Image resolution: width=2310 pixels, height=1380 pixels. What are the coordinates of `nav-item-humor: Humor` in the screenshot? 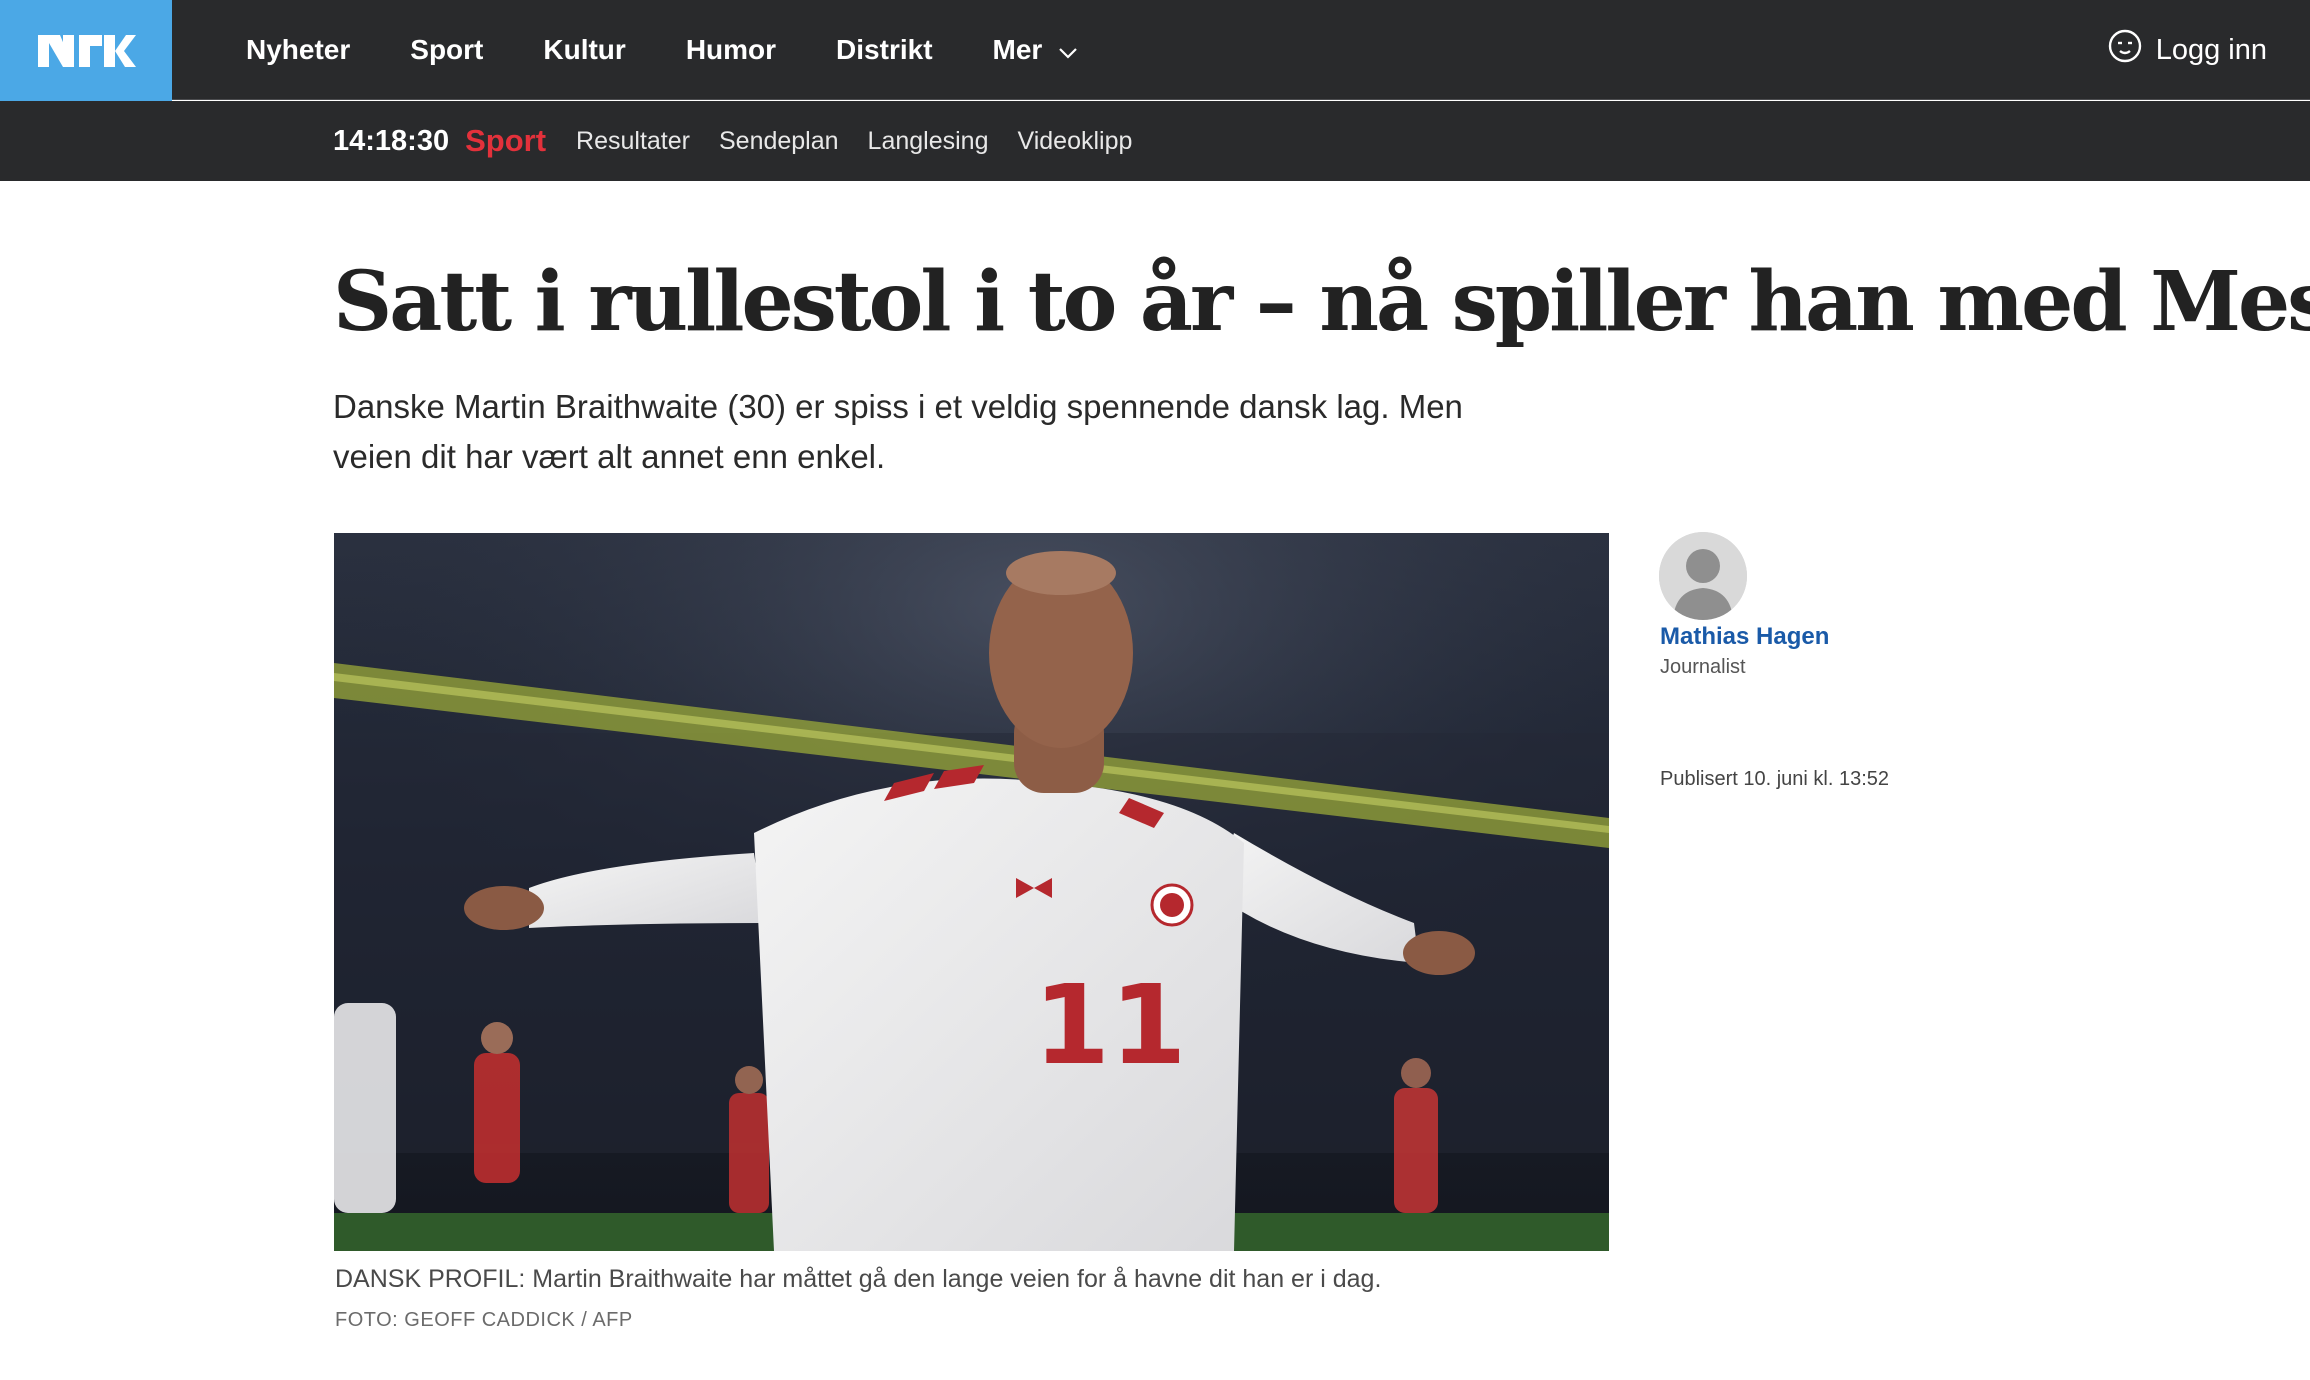 It's located at (731, 50).